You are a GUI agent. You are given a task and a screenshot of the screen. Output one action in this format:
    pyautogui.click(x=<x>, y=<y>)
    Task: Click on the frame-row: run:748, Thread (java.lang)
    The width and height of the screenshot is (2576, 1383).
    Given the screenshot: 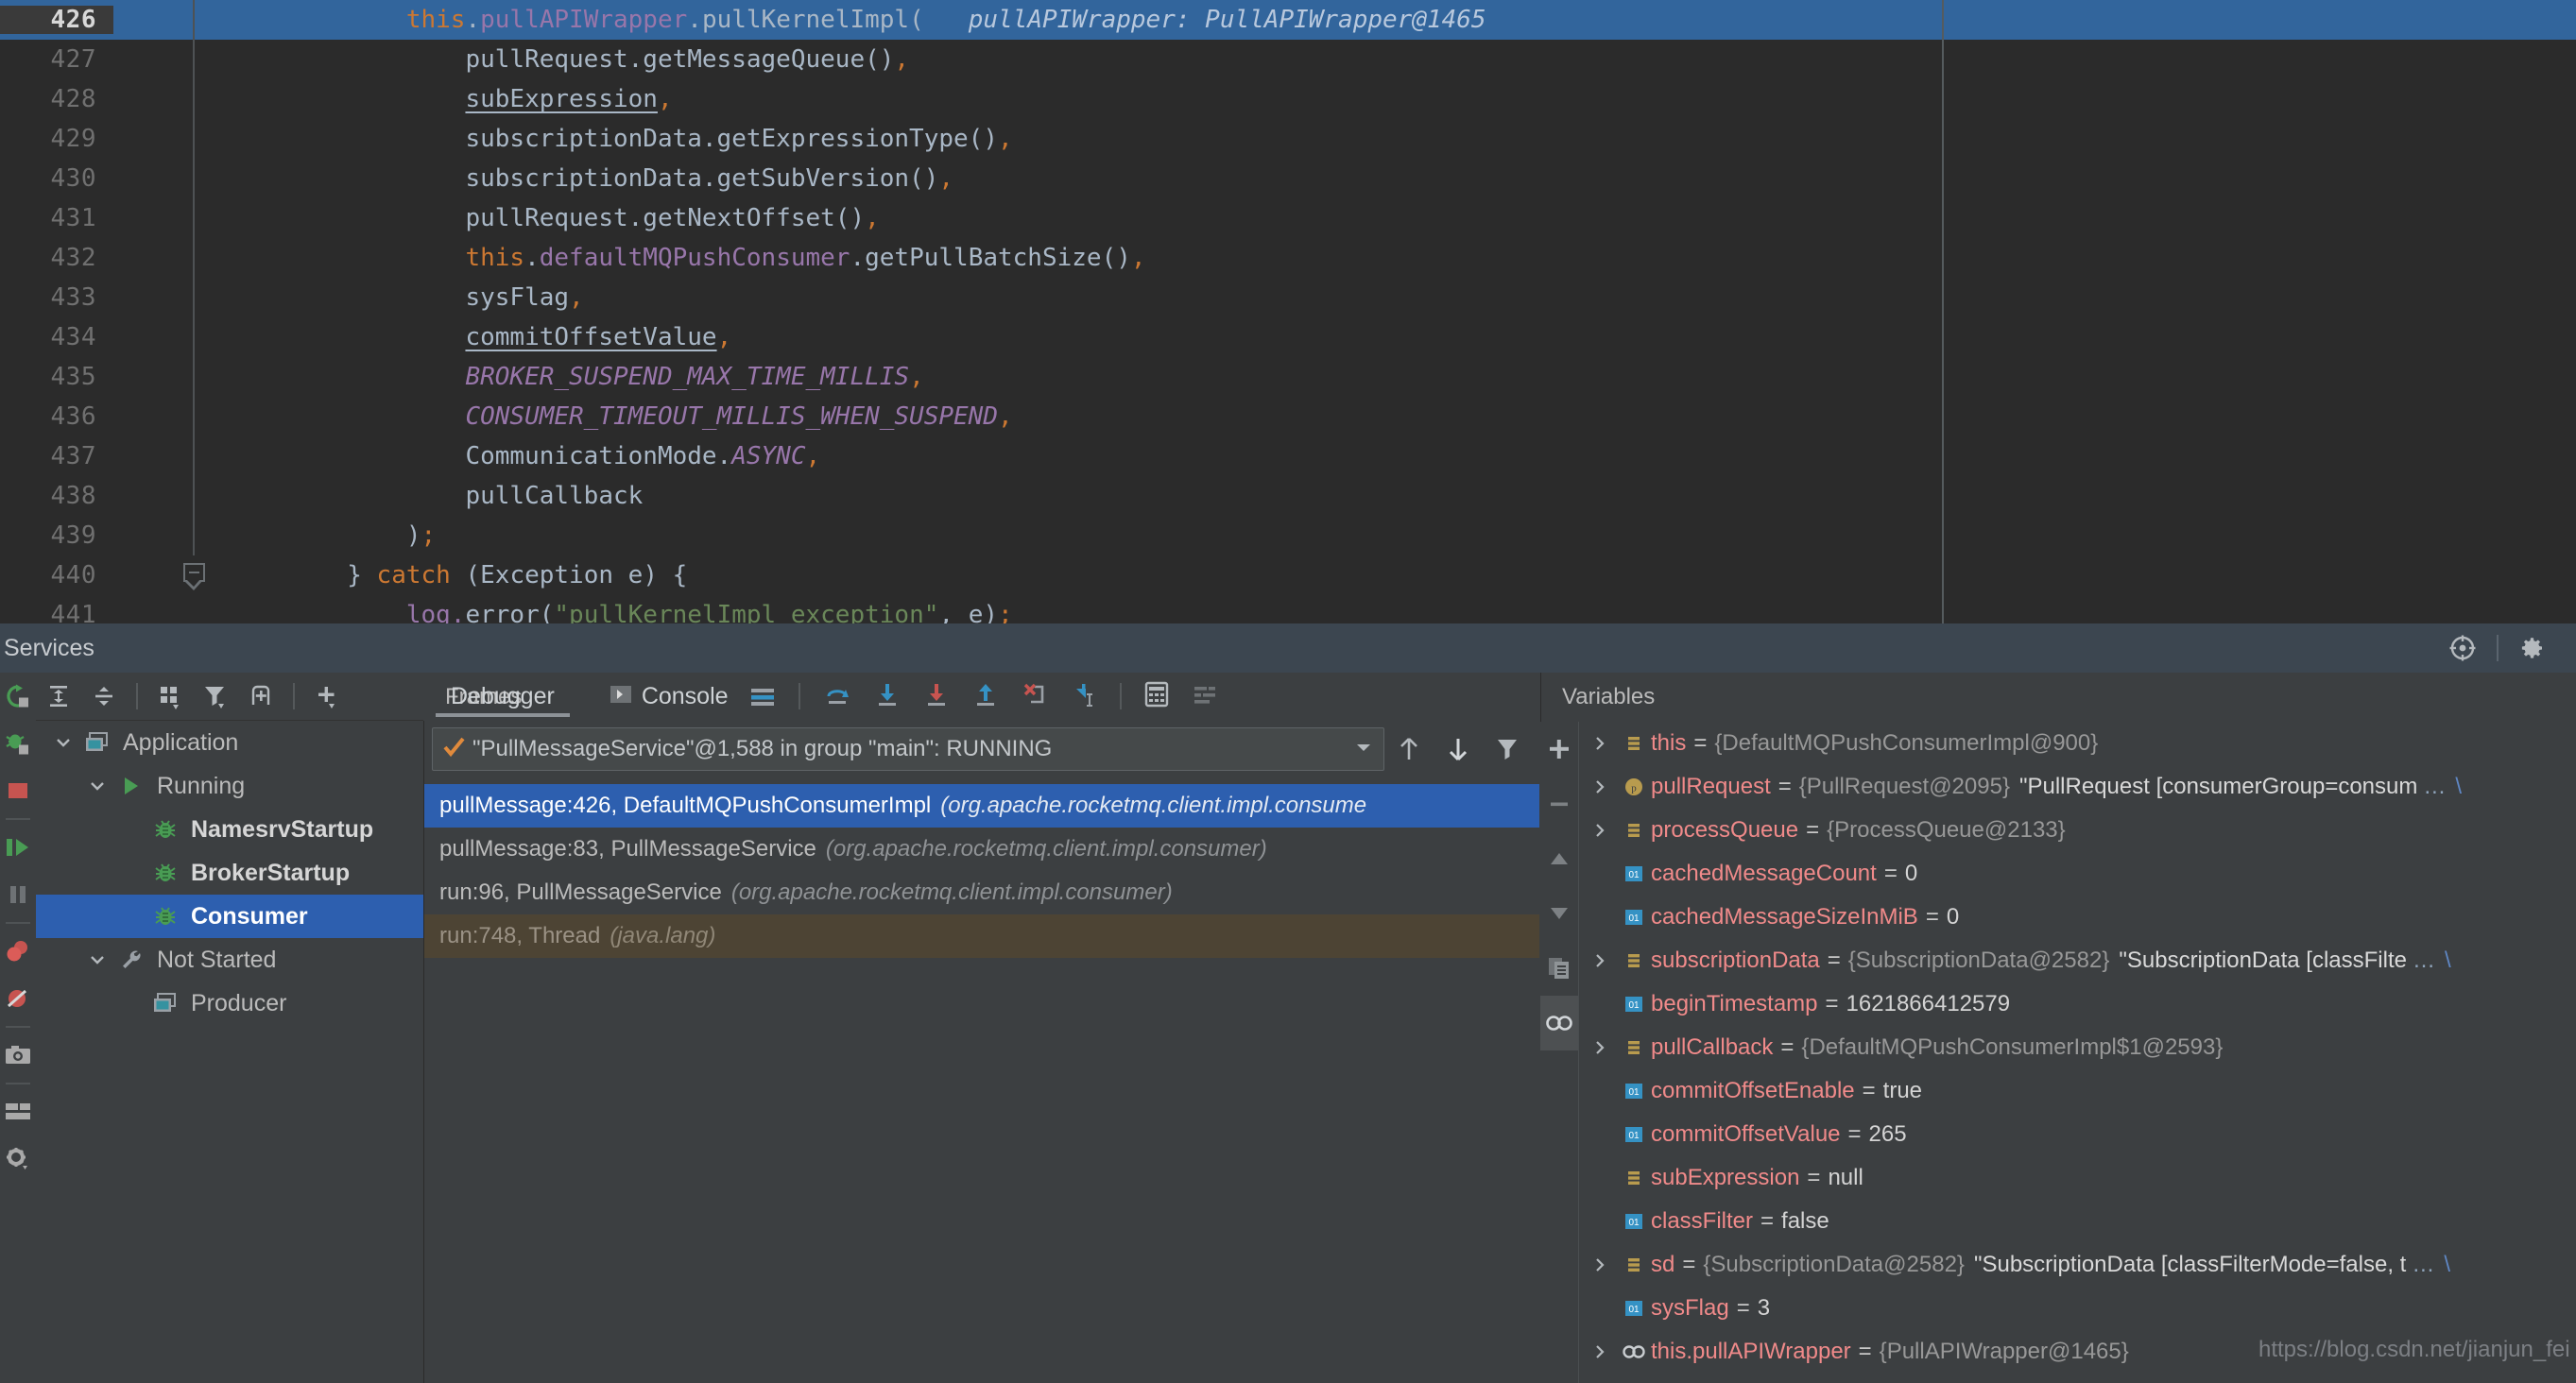 What is the action you would take?
    pyautogui.click(x=981, y=936)
    